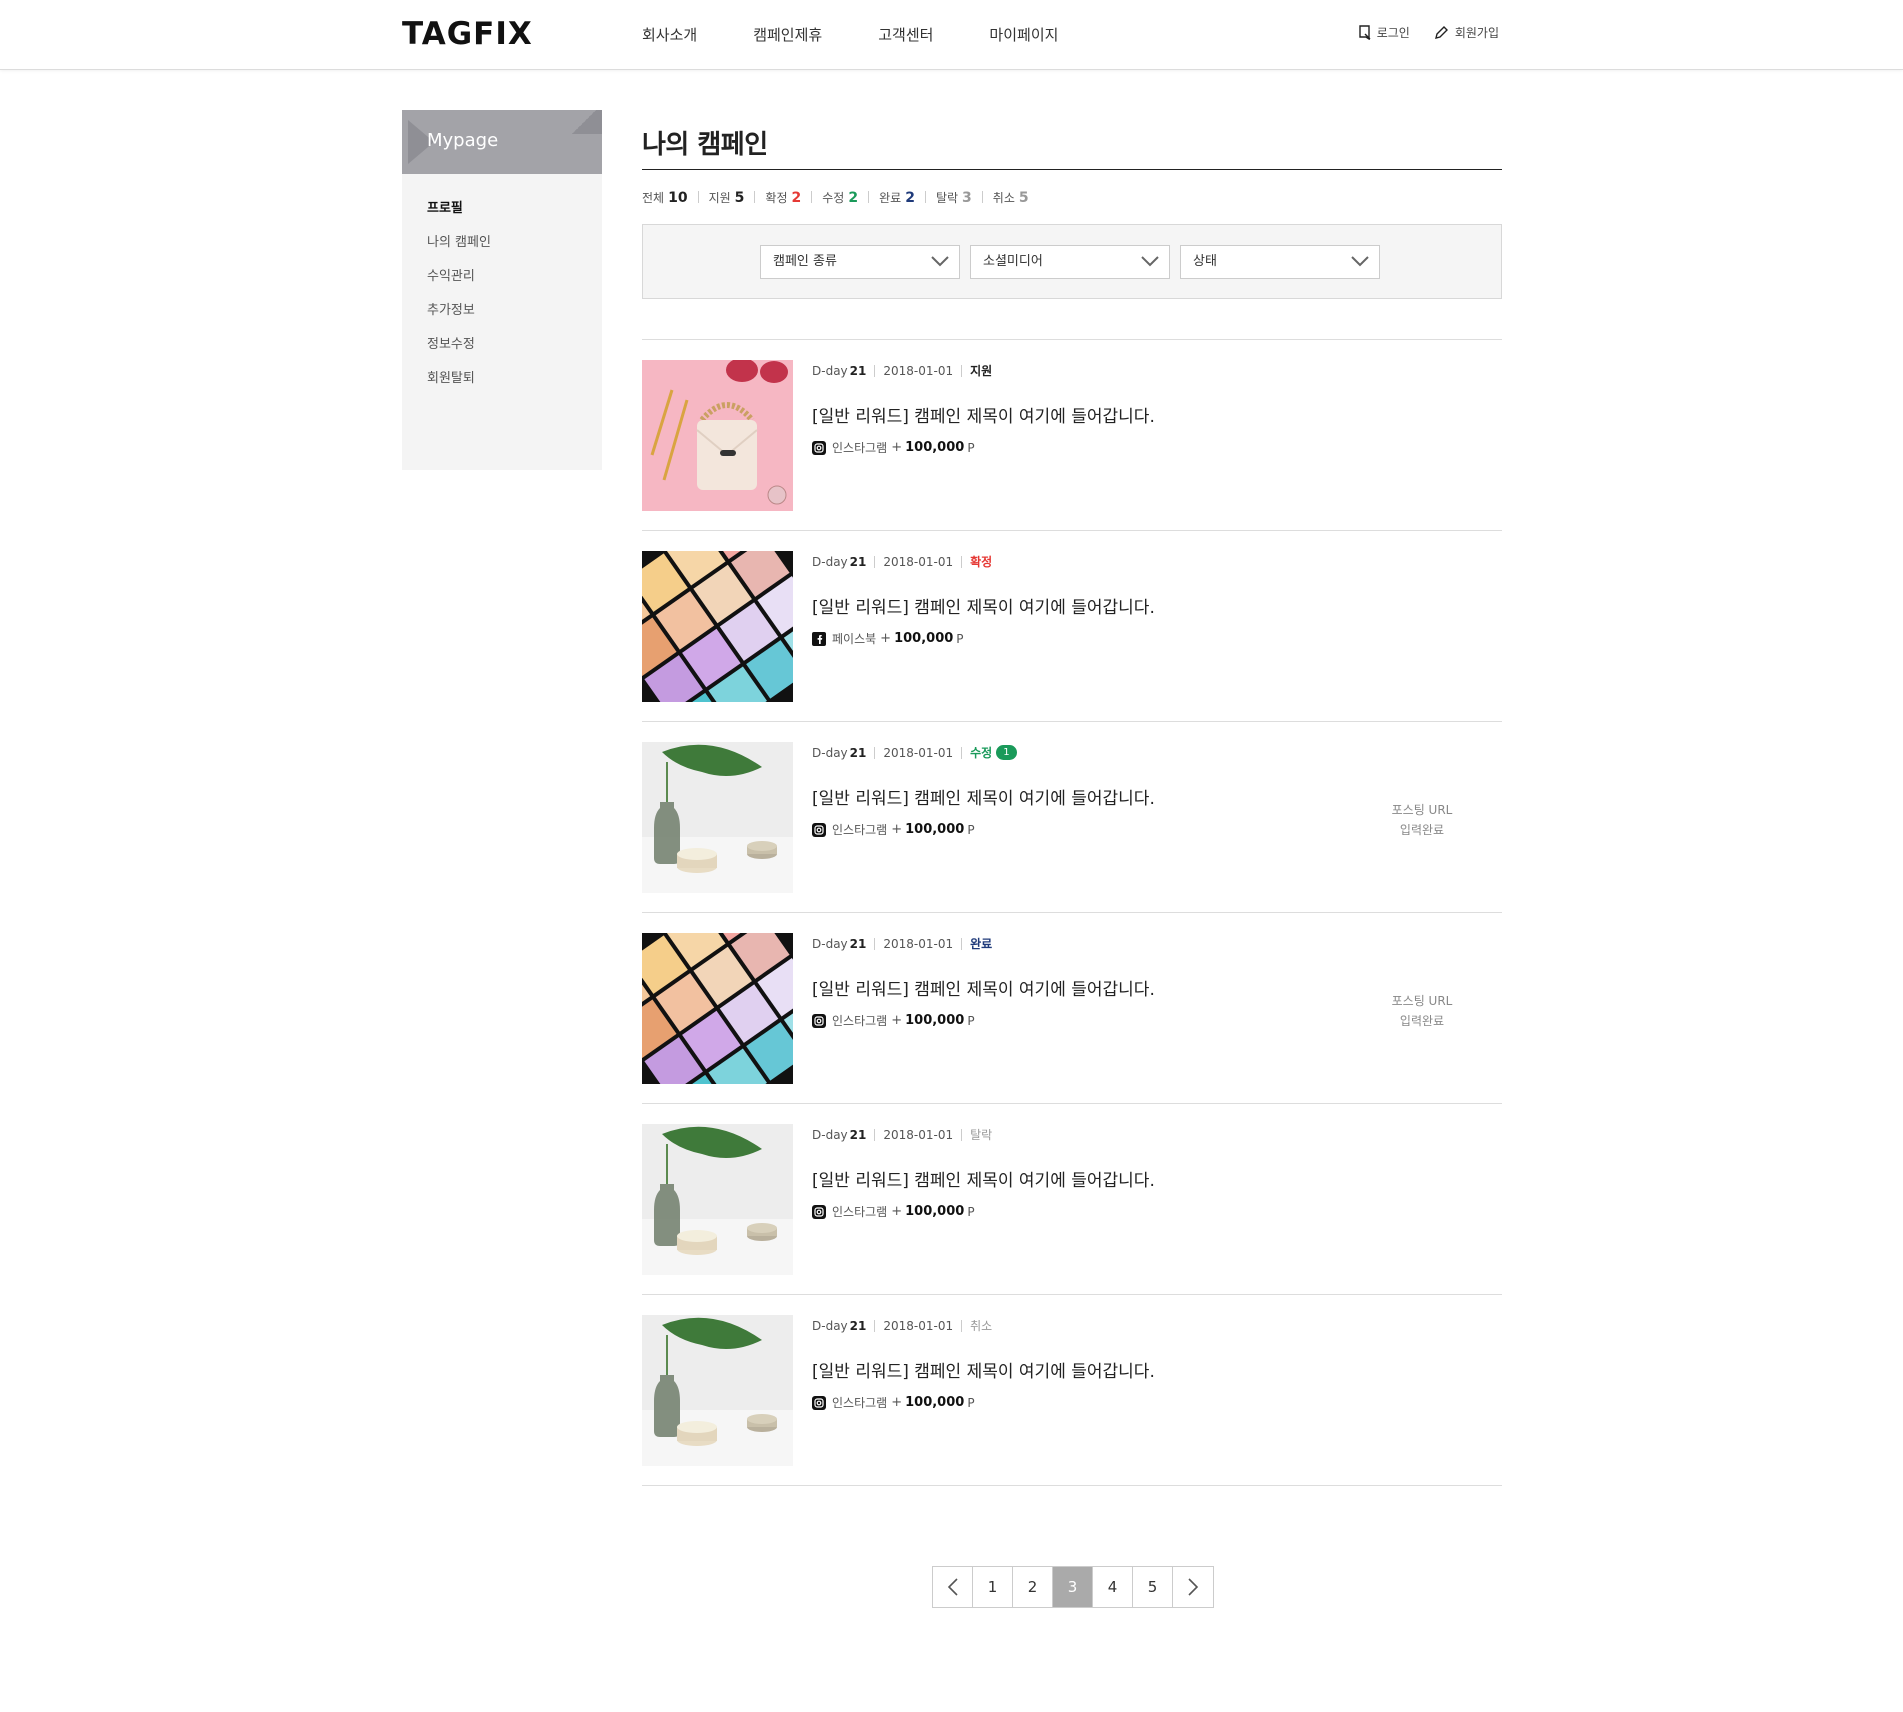 This screenshot has height=1712, width=1903. What do you see at coordinates (669, 34) in the screenshot?
I see `nav-company: 회사소개` at bounding box center [669, 34].